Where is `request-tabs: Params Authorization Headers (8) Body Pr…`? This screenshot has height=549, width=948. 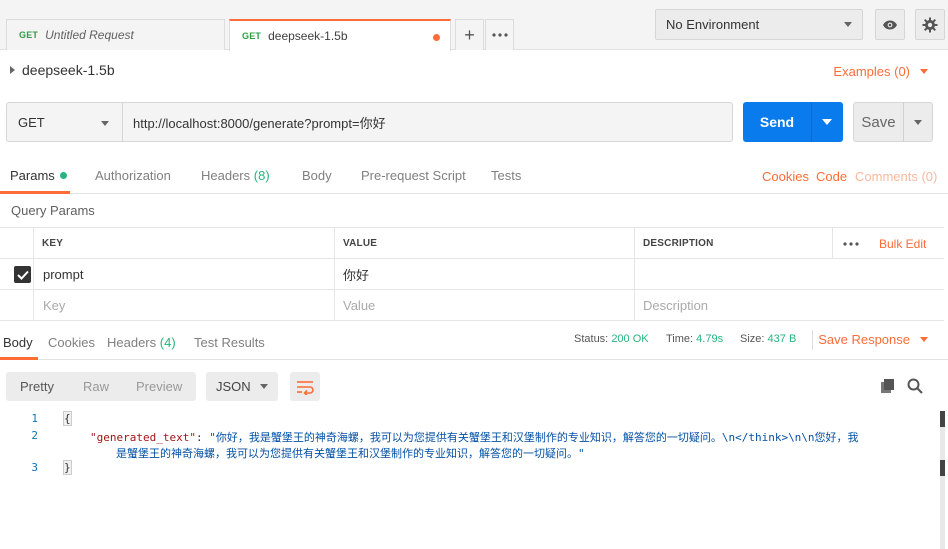
request-tabs: Params Authorization Headers (8) Body Pr… is located at coordinates (474, 175).